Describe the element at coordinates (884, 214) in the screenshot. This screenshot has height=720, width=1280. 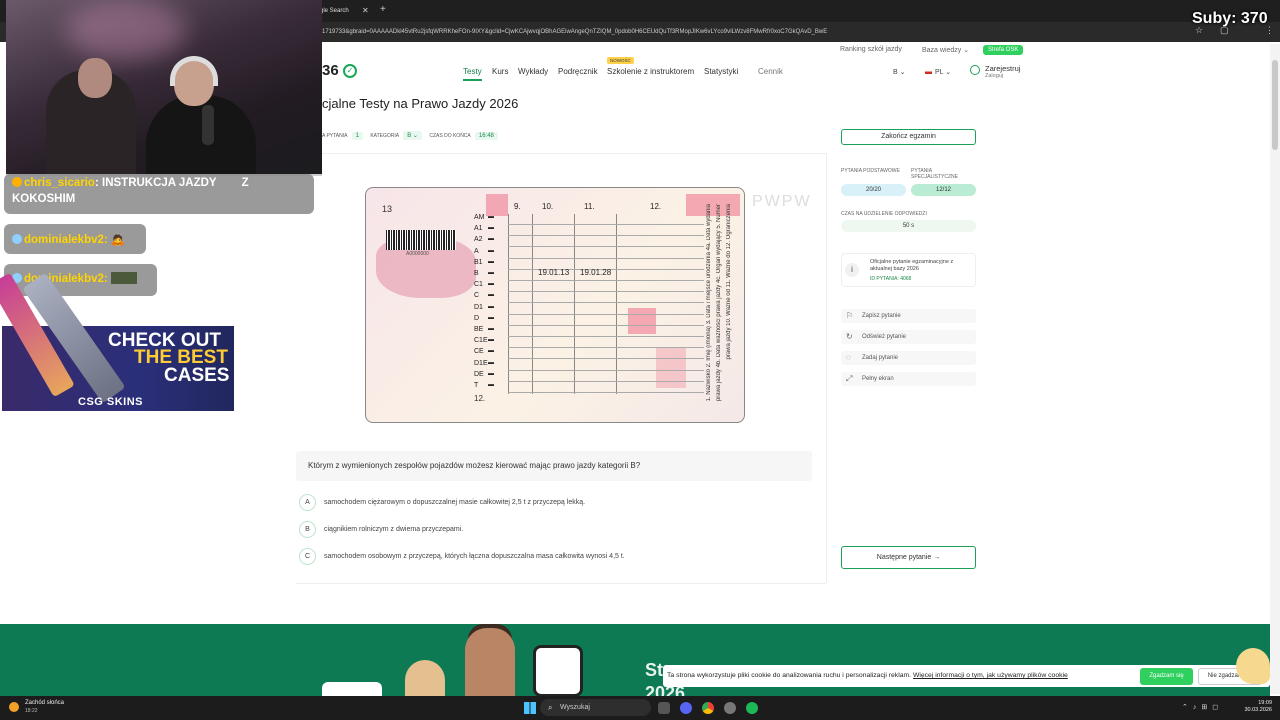
I see `answer-time-label: CZAS NA UDZIELENIE ODPOWIEDZI` at that location.